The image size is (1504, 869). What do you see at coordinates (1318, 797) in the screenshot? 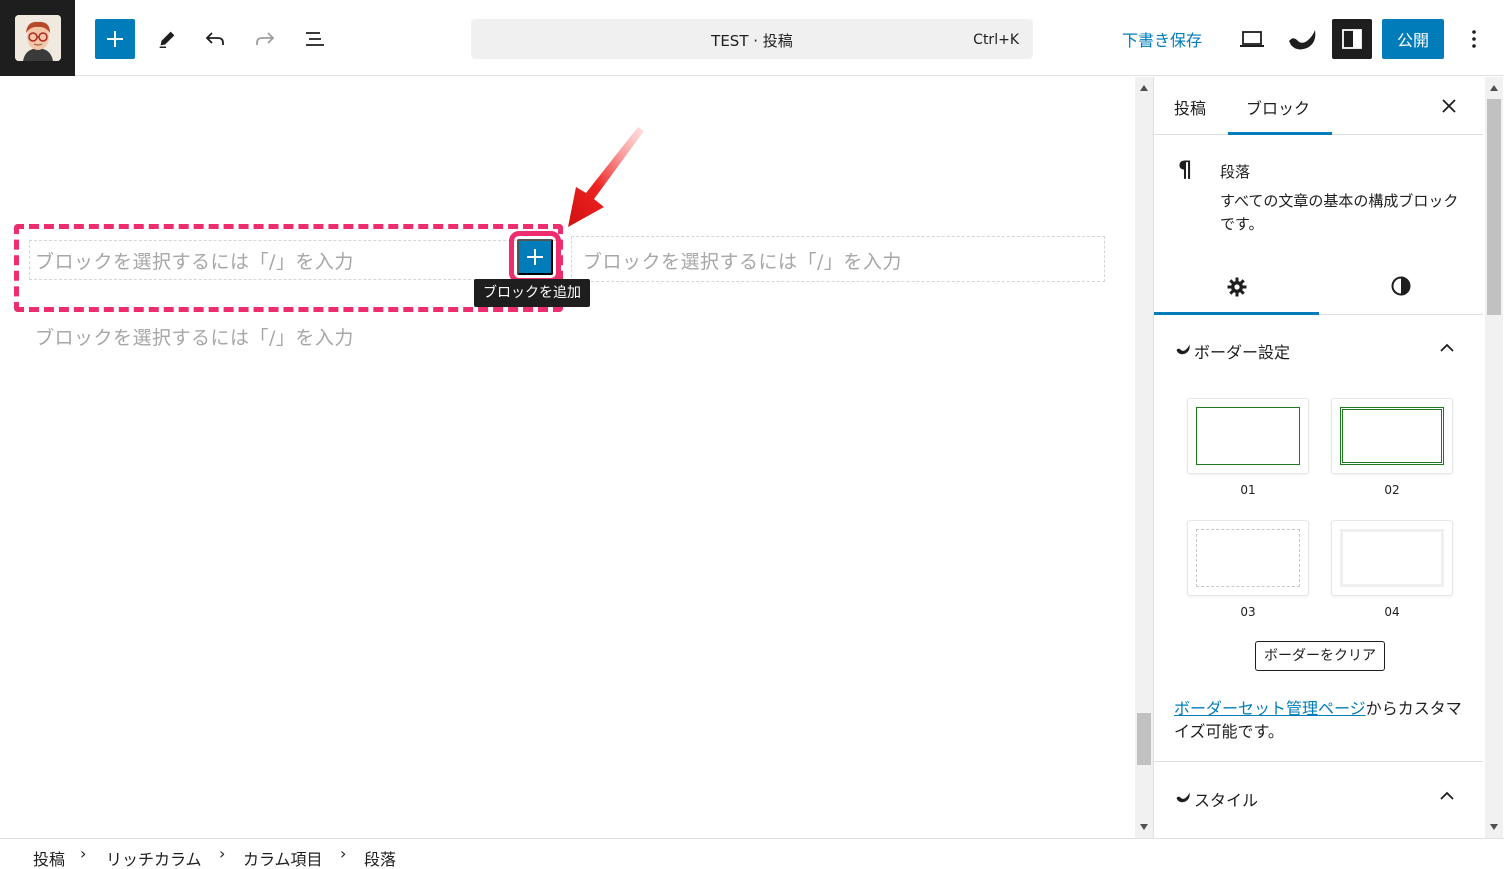
I see `style-panel-toggle: スタイル` at bounding box center [1318, 797].